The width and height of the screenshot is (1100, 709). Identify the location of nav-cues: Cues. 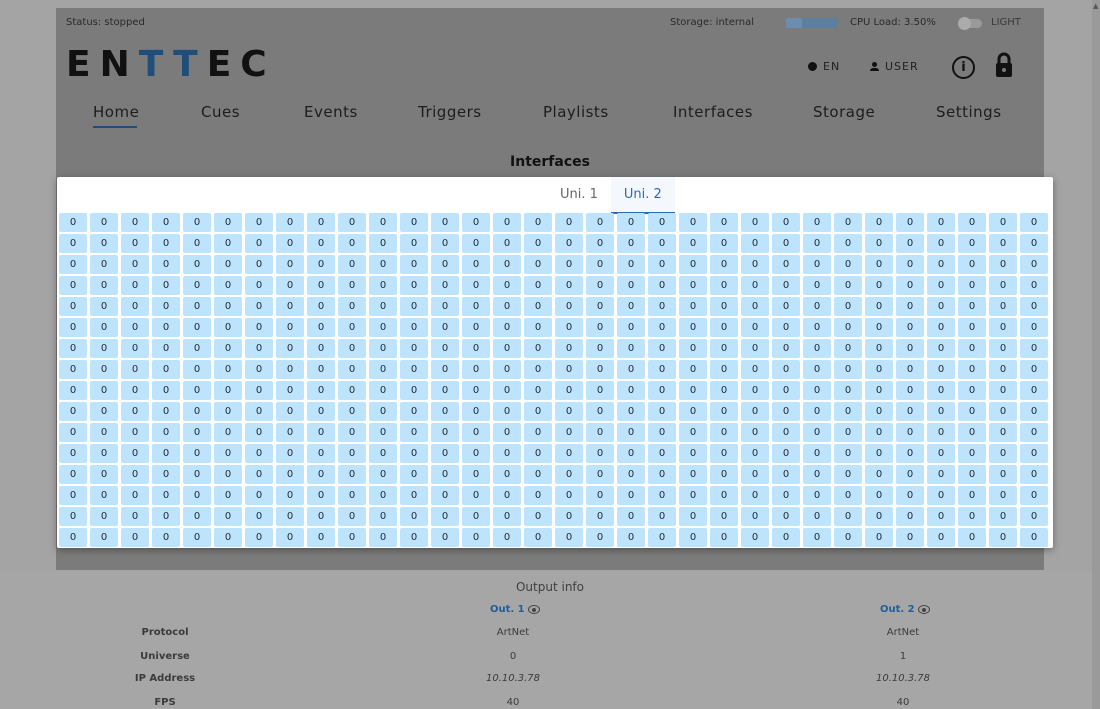
(220, 112).